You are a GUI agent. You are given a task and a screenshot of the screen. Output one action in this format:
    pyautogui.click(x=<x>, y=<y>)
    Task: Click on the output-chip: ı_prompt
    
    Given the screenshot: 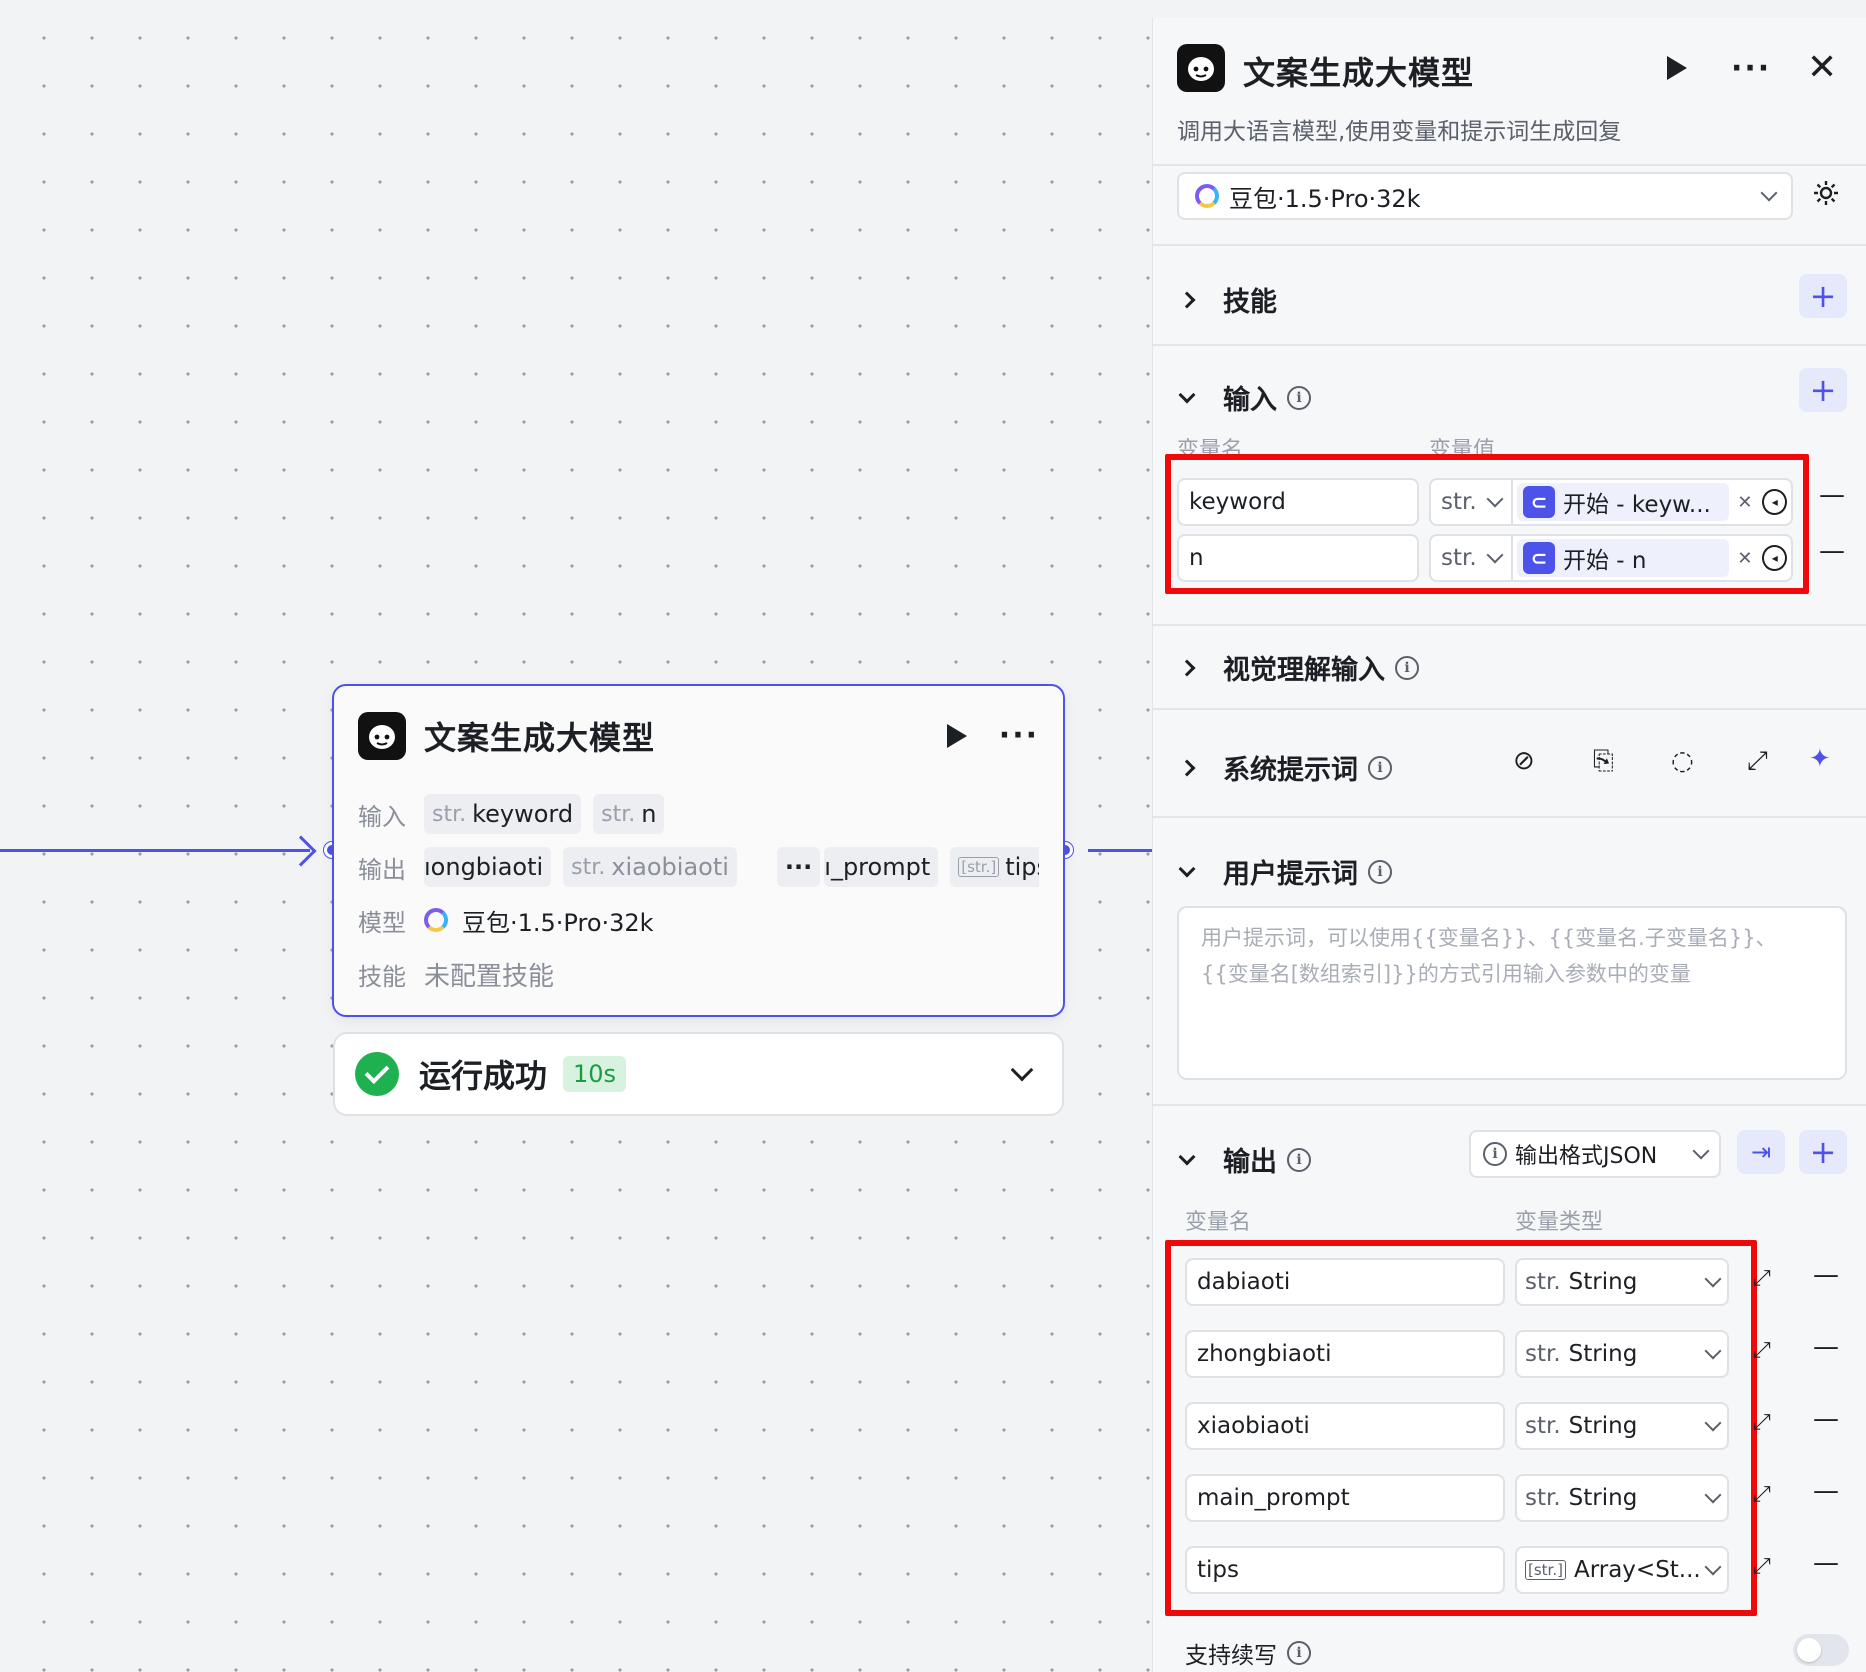 What is the action you would take?
    pyautogui.click(x=881, y=867)
    